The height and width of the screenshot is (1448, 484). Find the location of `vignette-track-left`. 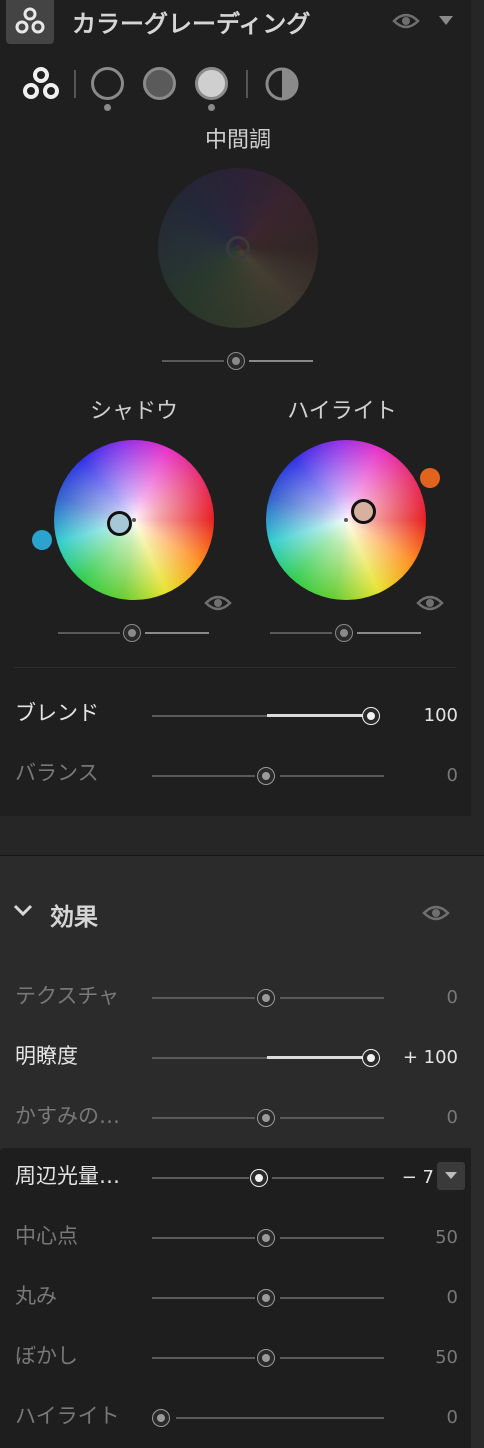

vignette-track-left is located at coordinates (200, 1178).